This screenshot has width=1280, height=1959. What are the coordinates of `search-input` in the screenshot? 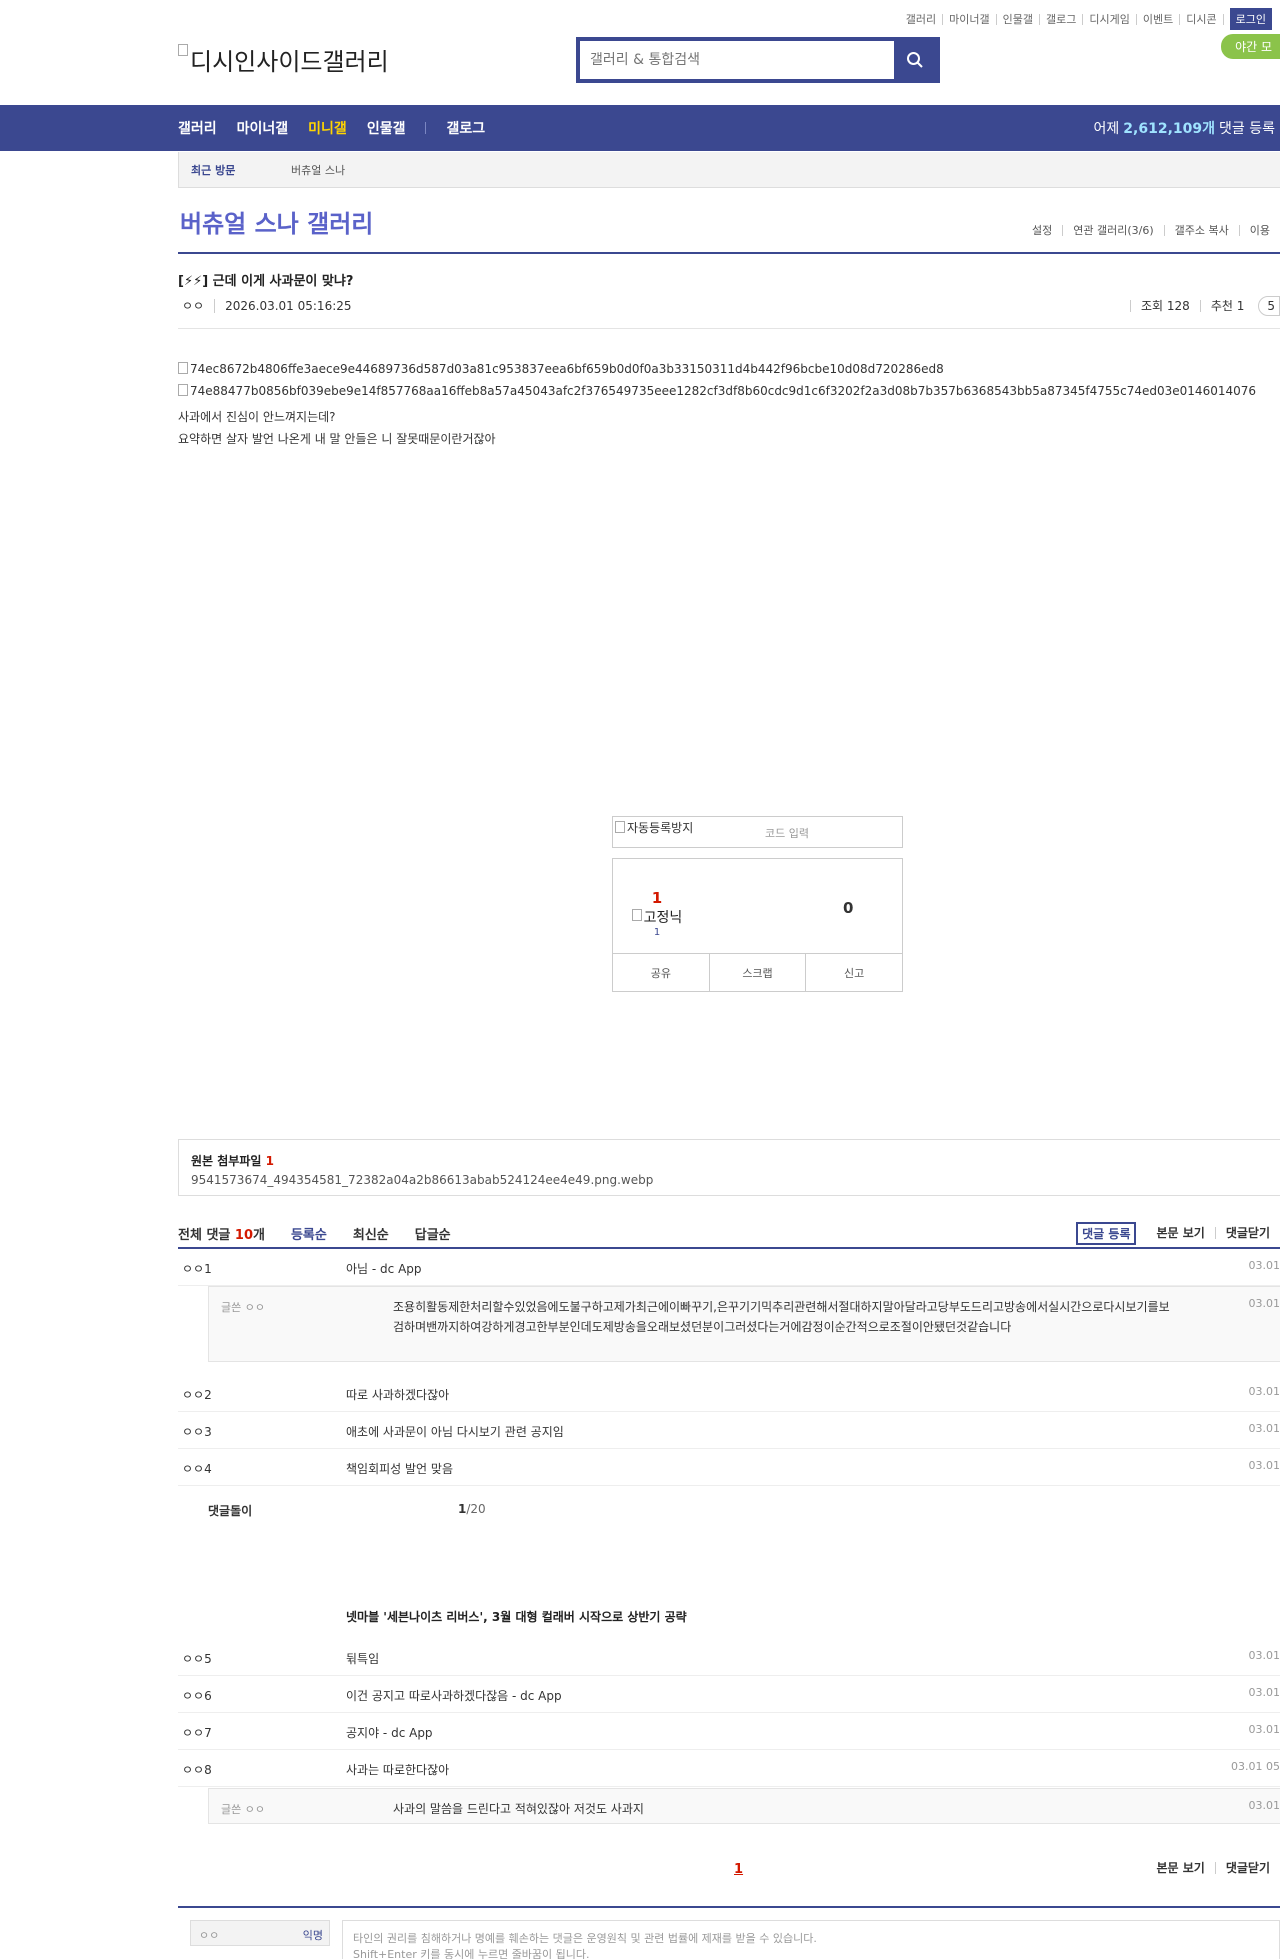 It's located at (737, 60).